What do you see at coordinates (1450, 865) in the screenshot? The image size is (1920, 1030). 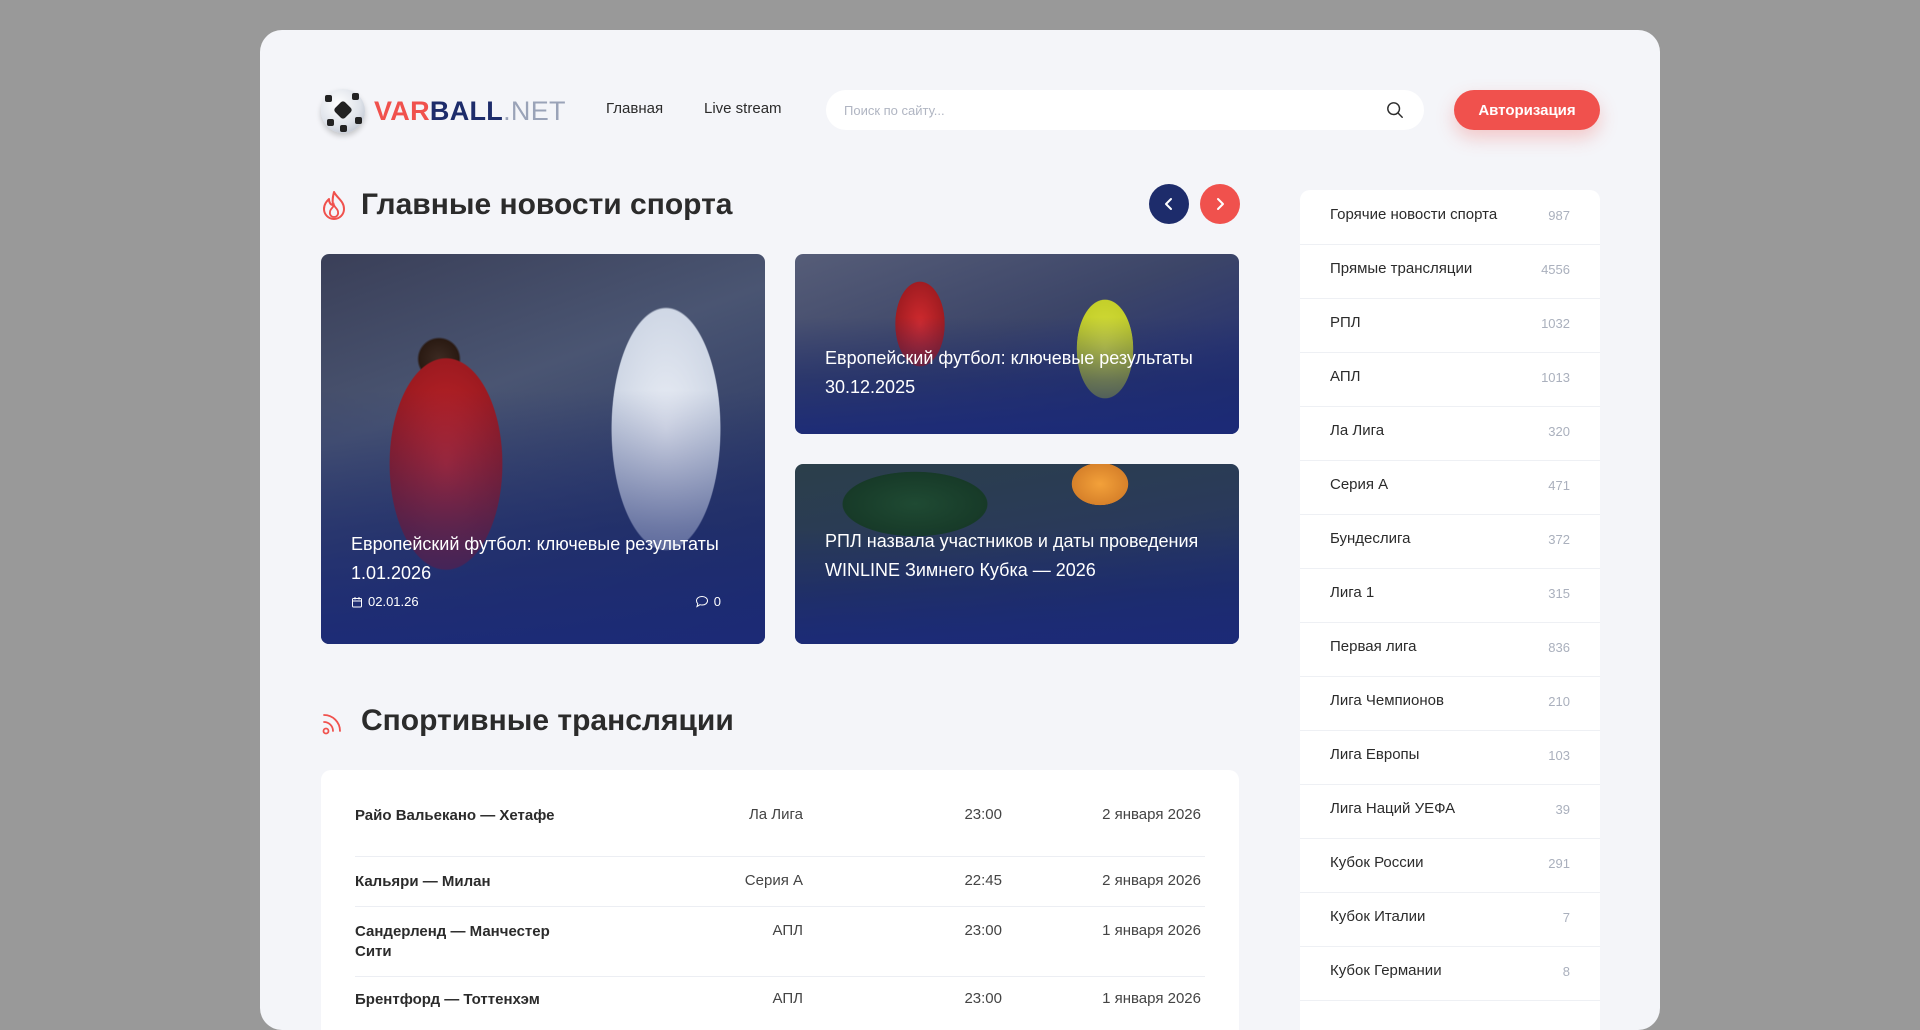 I see `sidebar-item-russia-cup: Кубок России 291` at bounding box center [1450, 865].